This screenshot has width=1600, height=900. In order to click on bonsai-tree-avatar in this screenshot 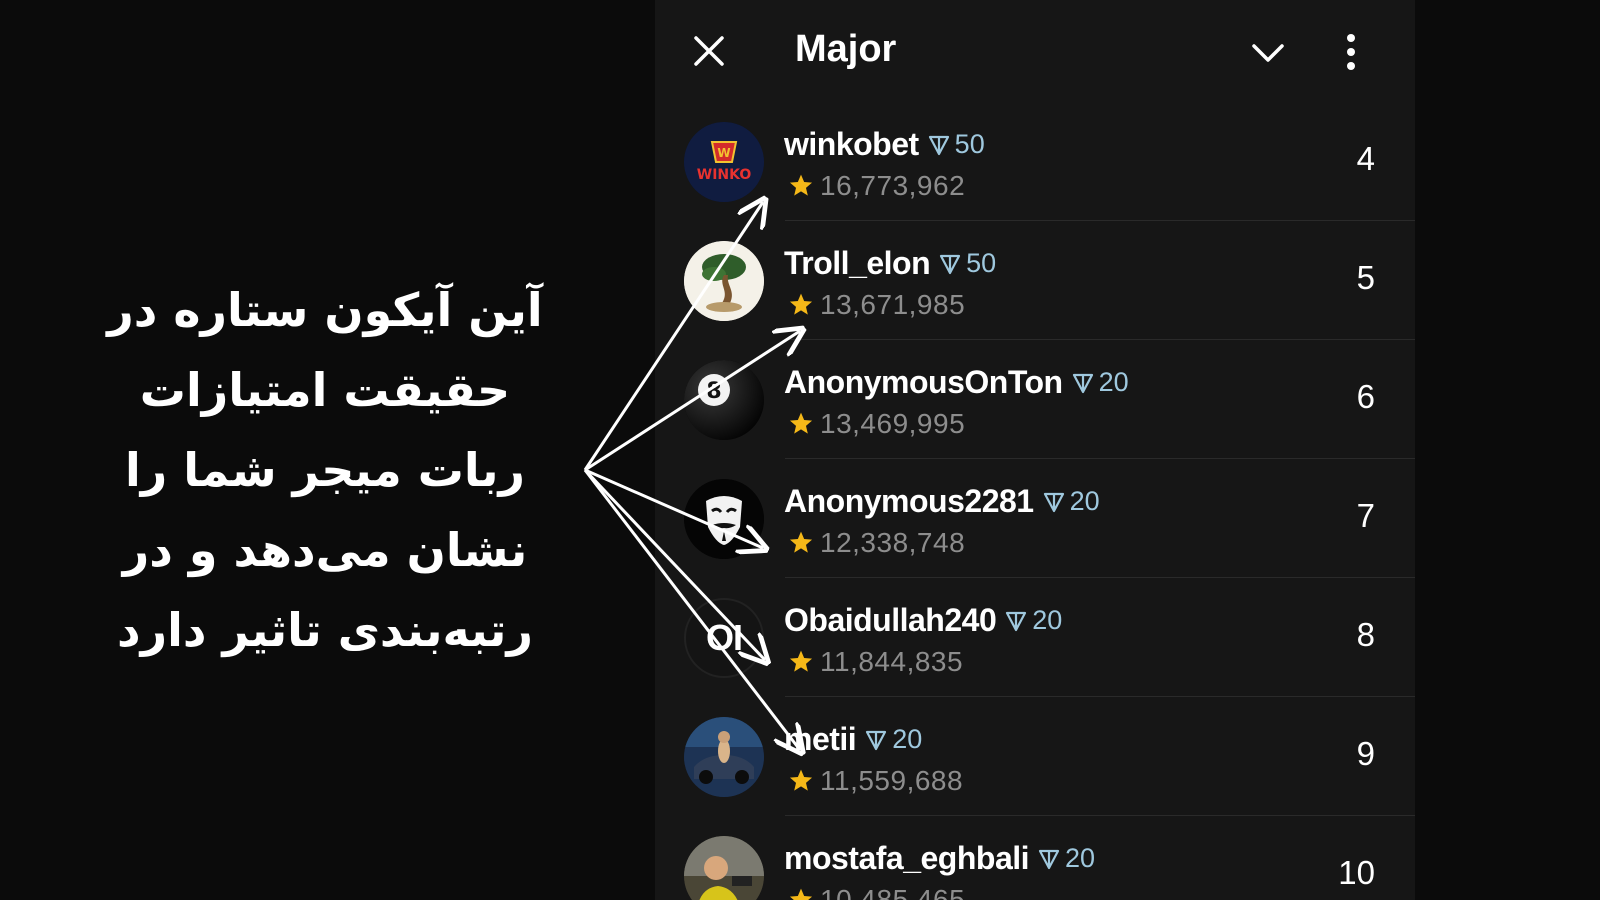, I will do `click(724, 281)`.